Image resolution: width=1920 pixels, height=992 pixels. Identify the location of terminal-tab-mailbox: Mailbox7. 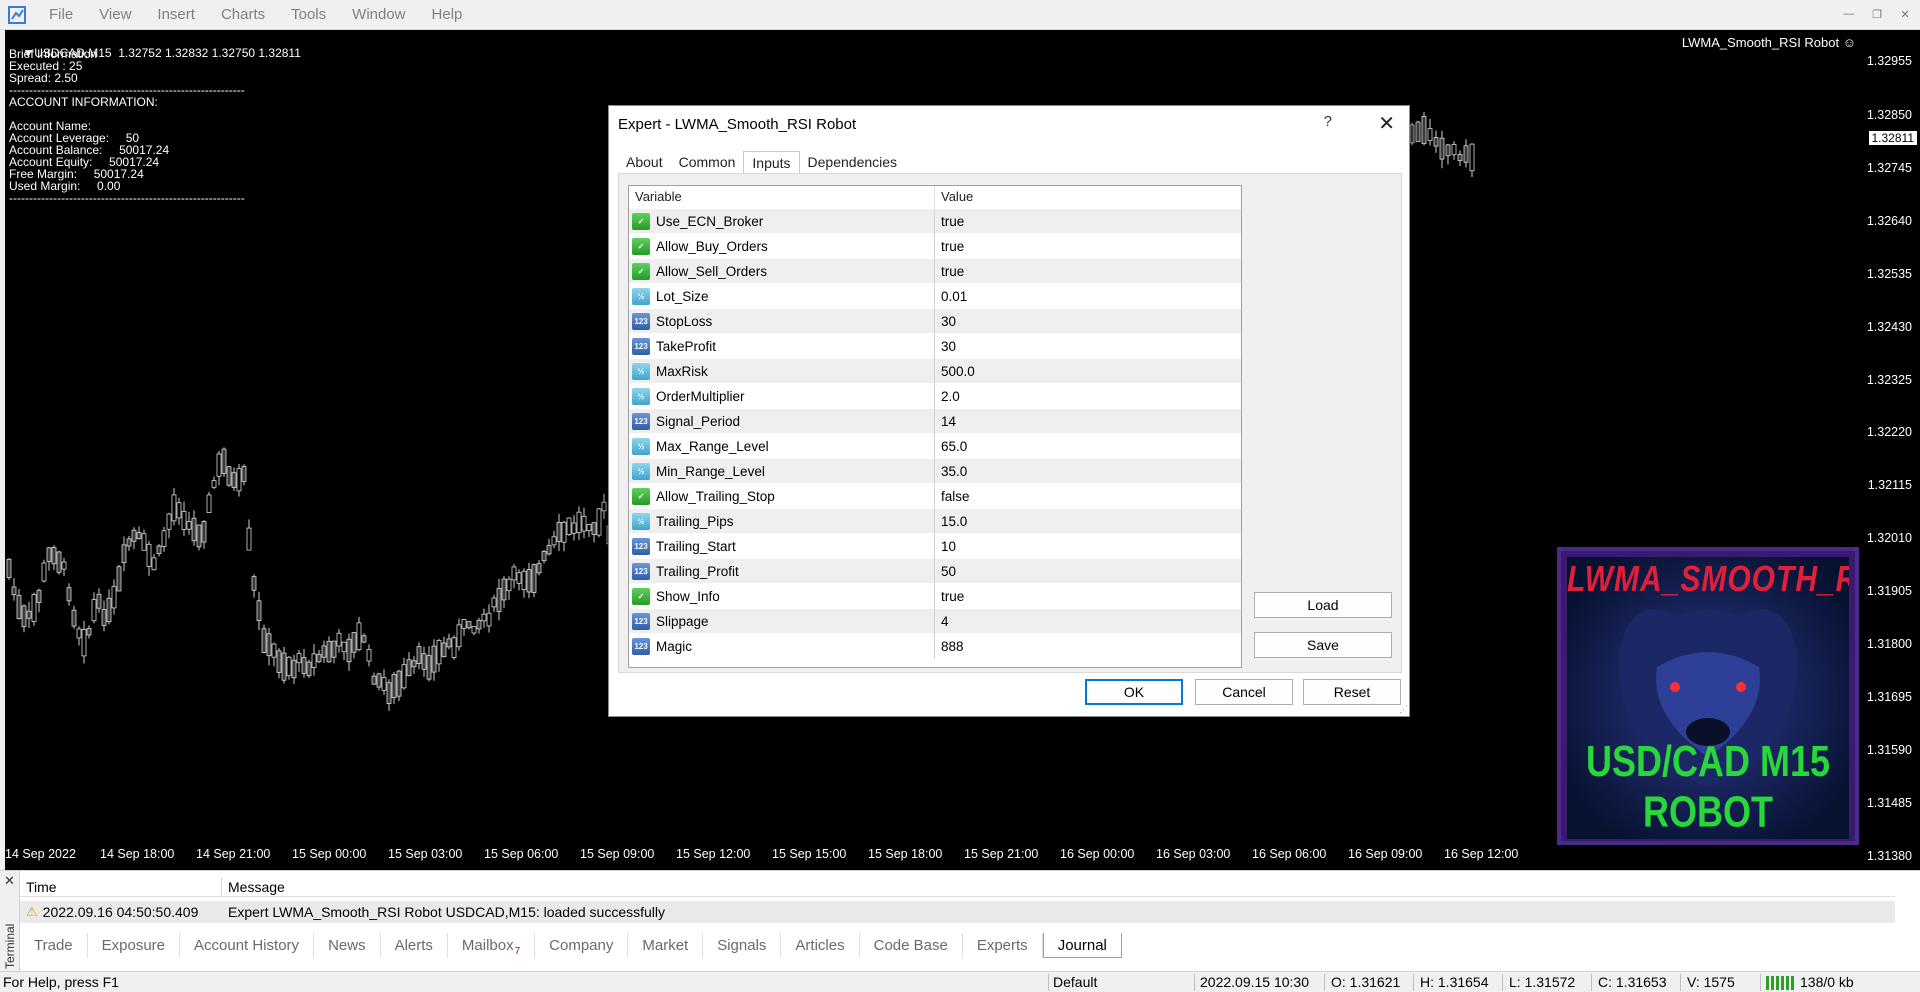
(492, 945).